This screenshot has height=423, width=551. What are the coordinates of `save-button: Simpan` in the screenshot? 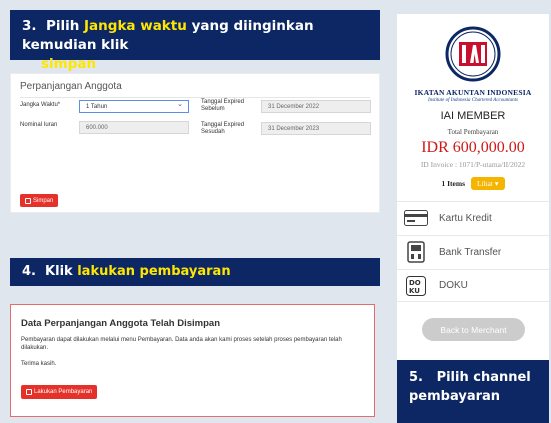 It's located at (39, 200).